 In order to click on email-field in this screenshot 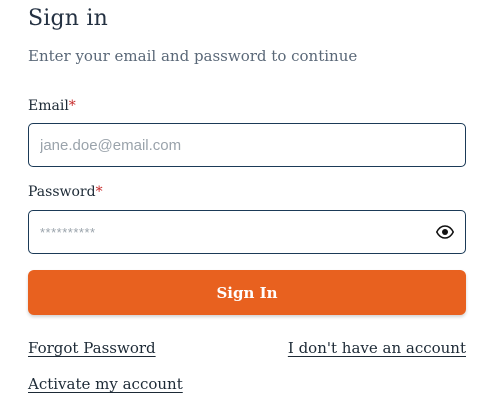, I will do `click(247, 145)`.